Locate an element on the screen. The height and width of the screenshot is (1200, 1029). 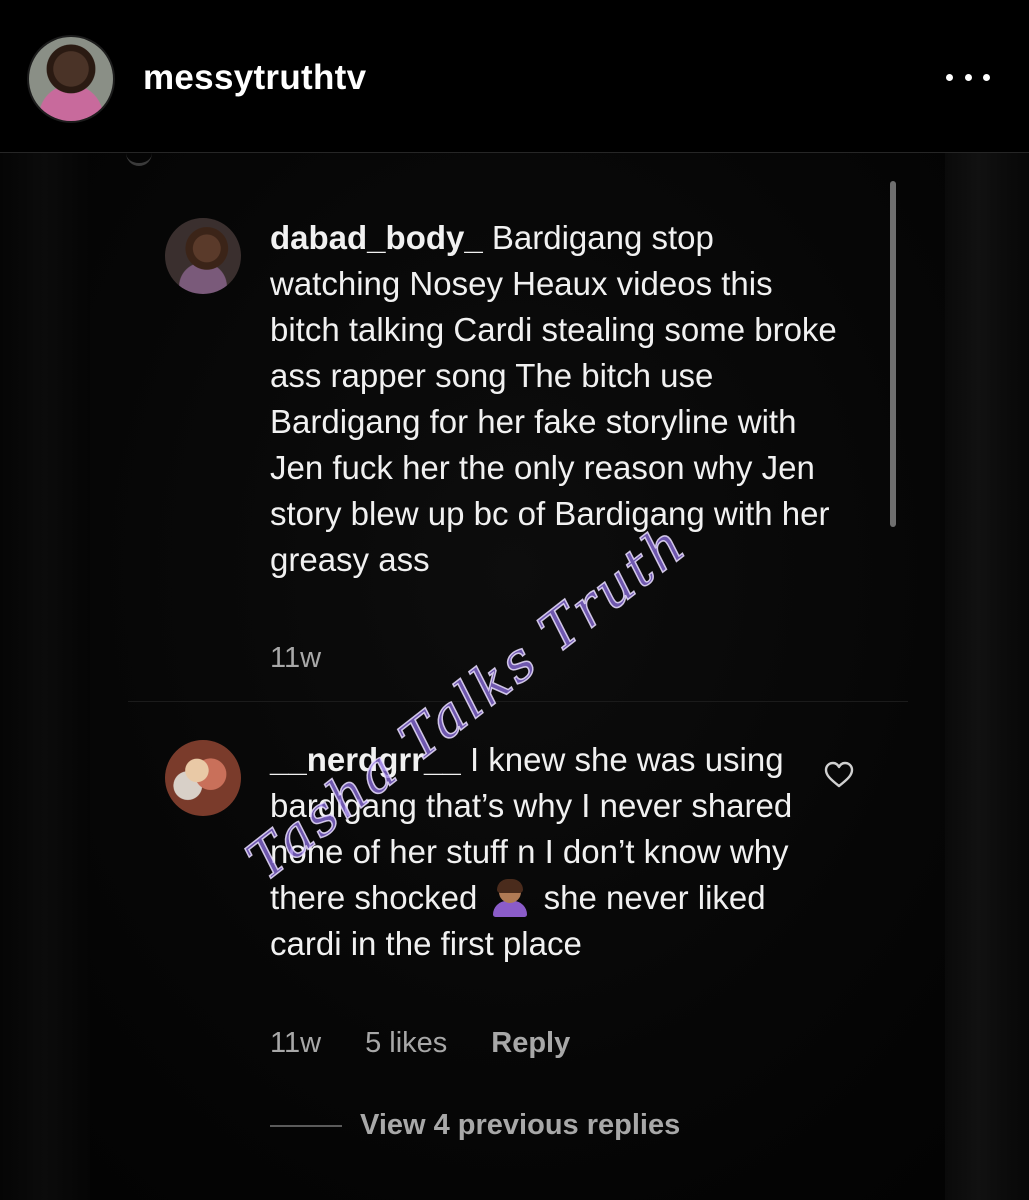
right-shade is located at coordinates (987, 676).